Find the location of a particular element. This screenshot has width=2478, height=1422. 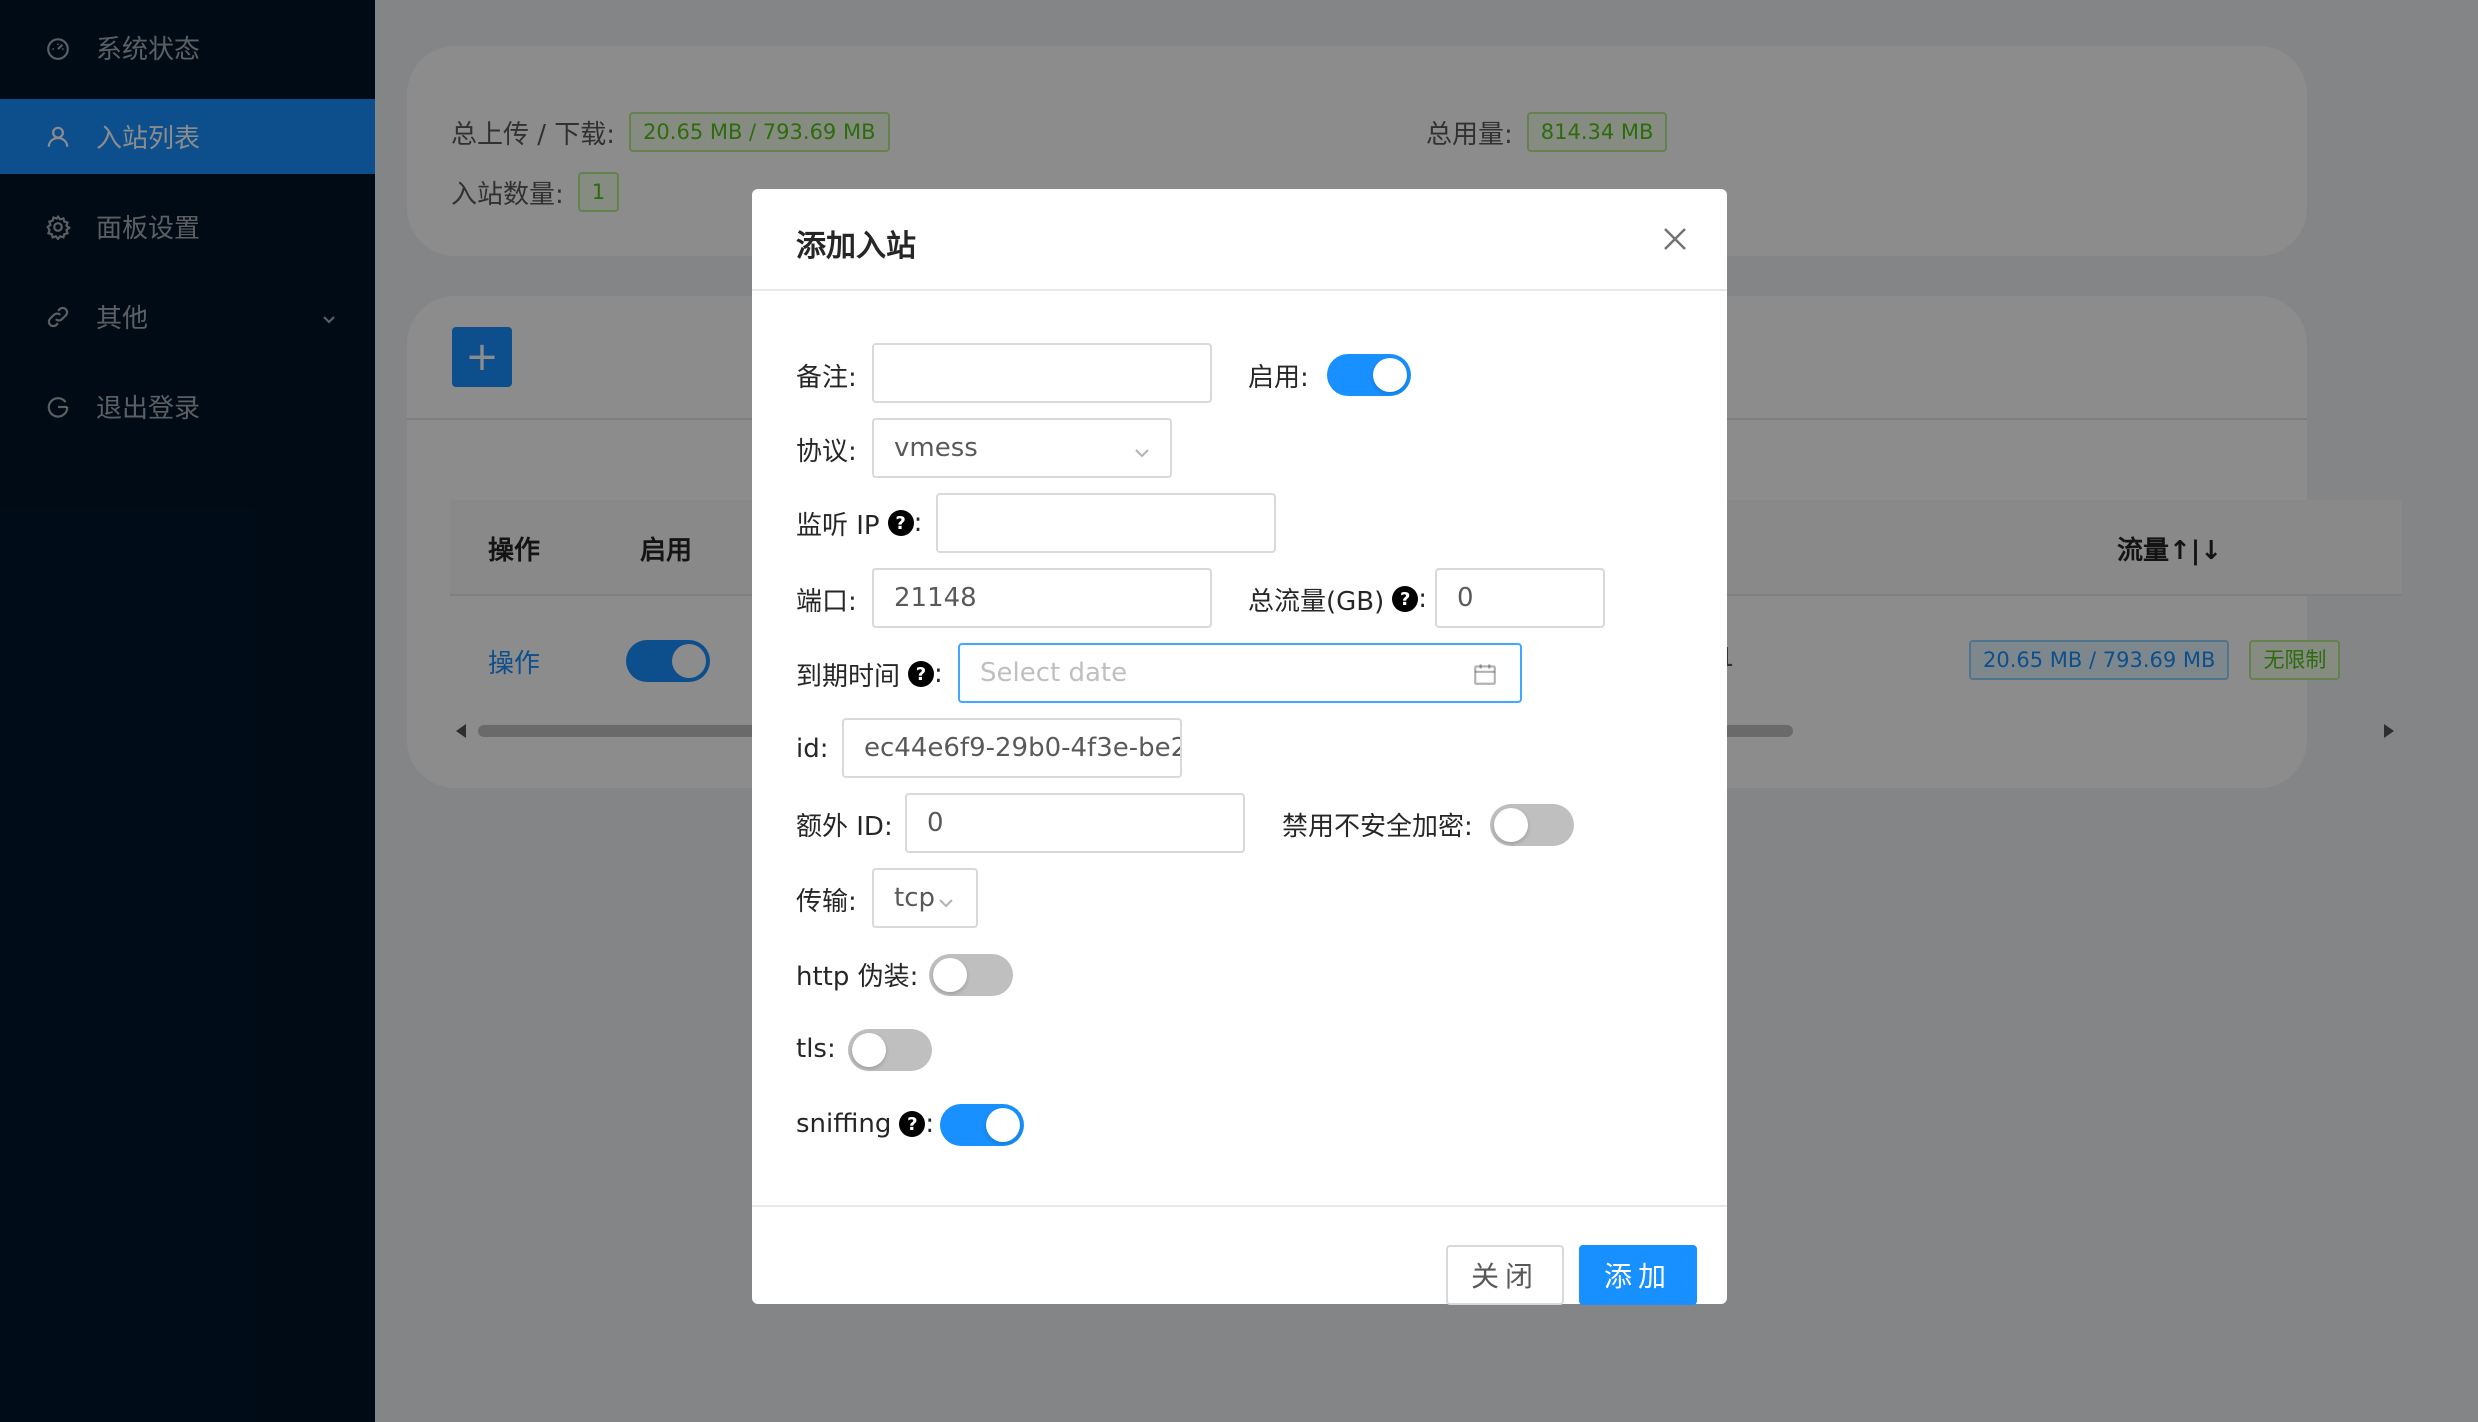

modal-title: 添加入站 is located at coordinates (856, 246).